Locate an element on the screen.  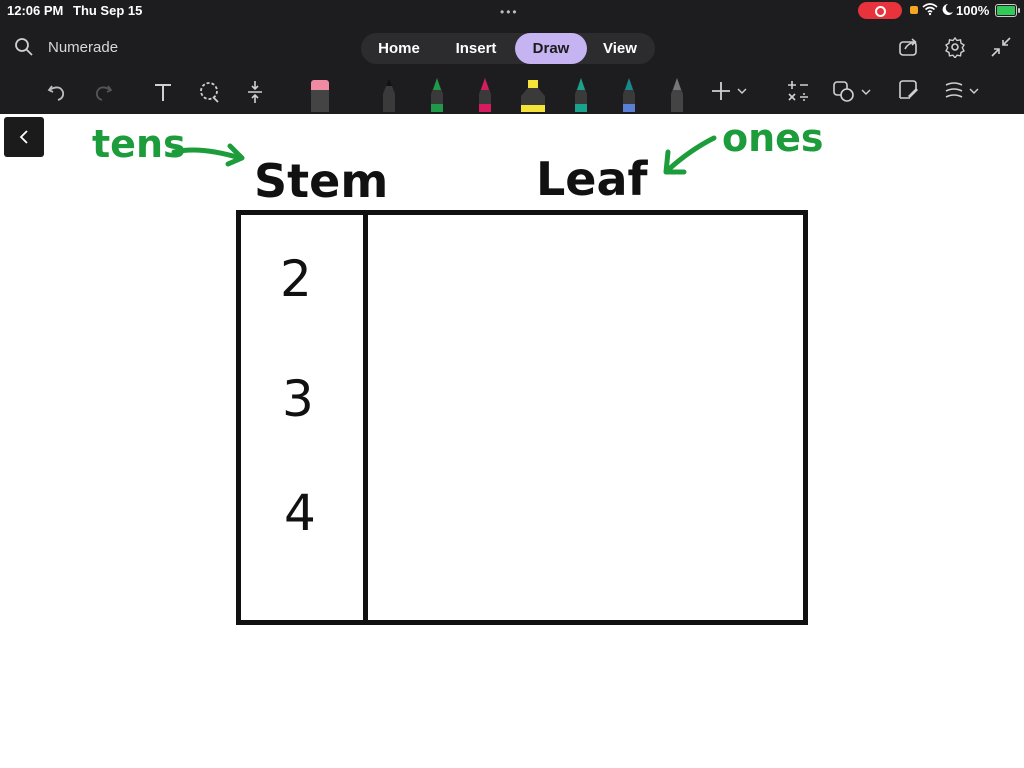
multitasking-dots-icon: ••• is located at coordinates (509, 12).